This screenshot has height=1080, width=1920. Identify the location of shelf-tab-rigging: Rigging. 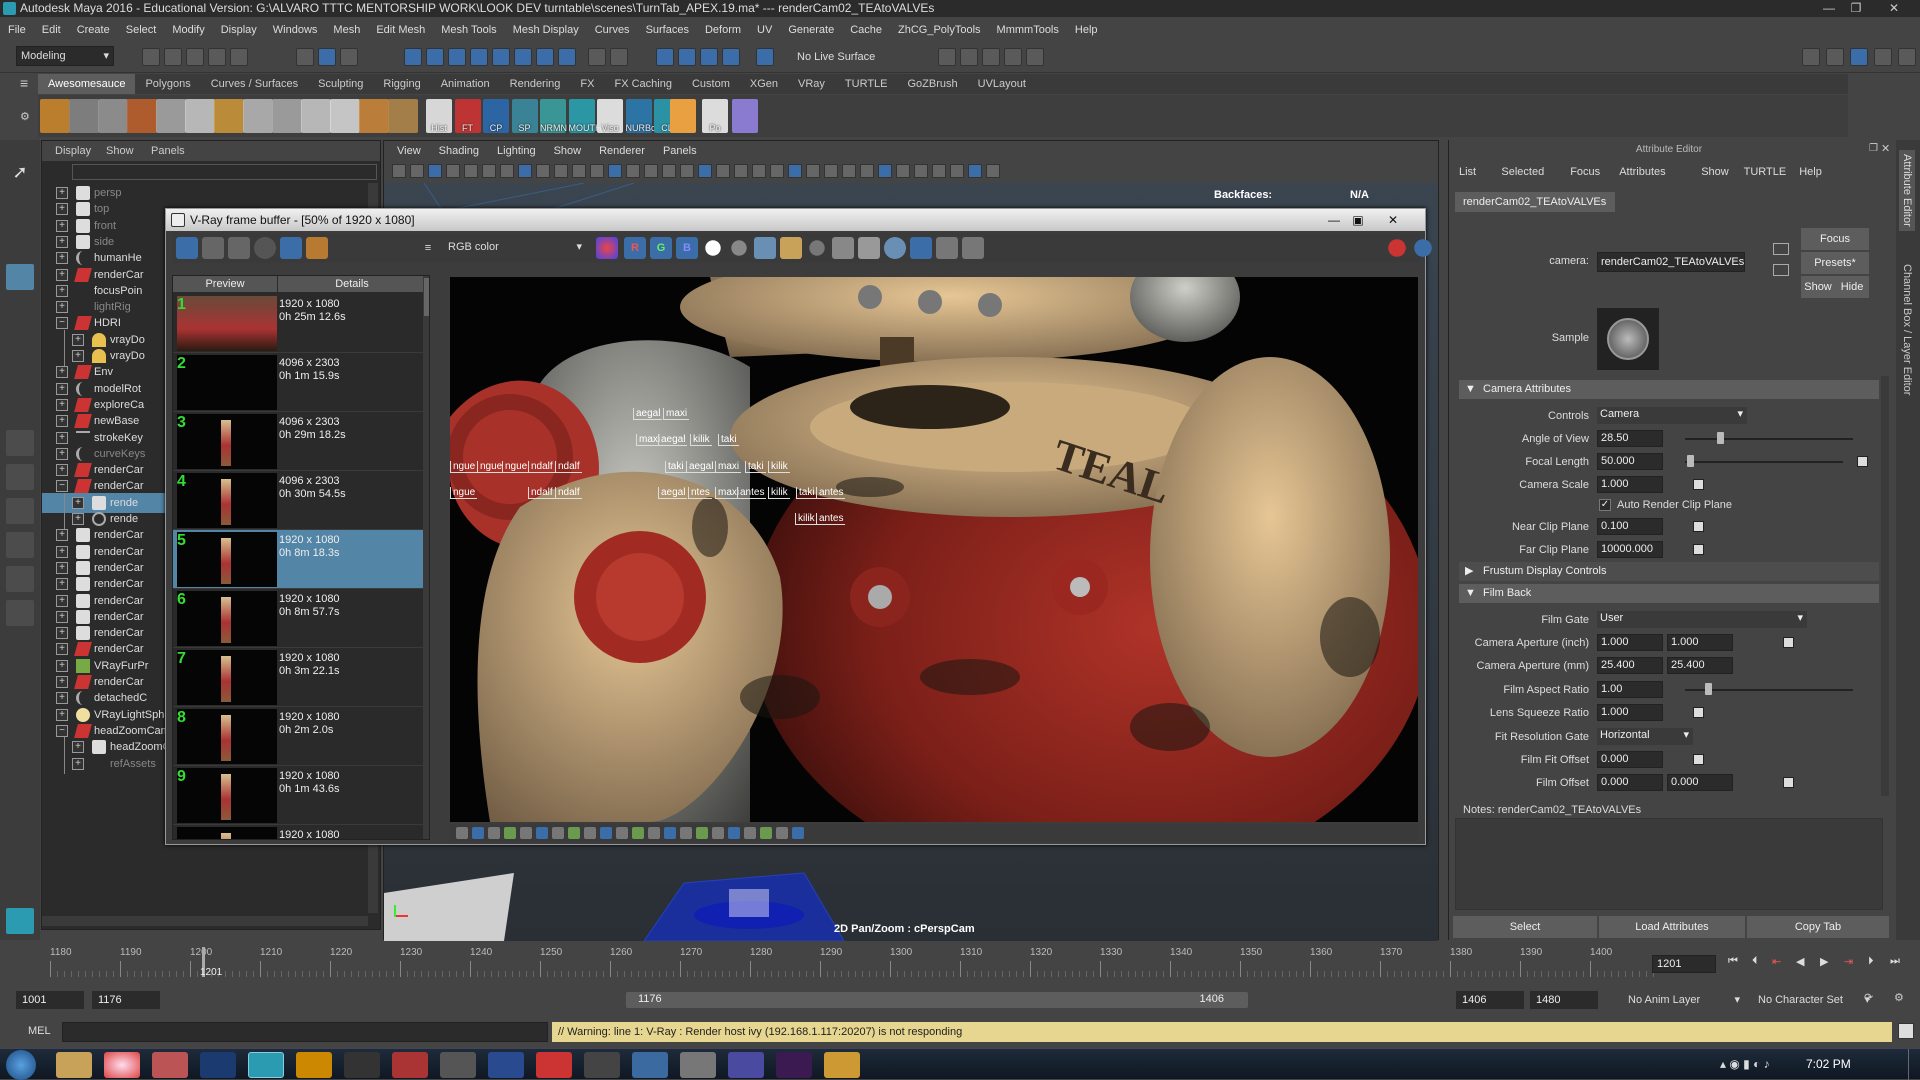
(401, 84).